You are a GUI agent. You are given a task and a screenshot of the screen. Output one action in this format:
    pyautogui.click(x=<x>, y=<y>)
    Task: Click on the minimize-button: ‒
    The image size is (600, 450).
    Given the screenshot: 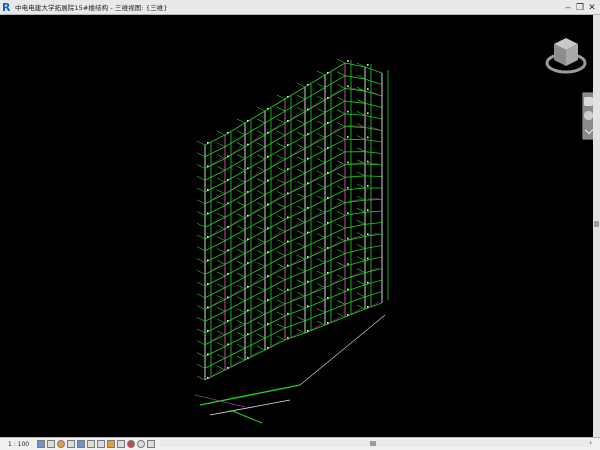 What is the action you would take?
    pyautogui.click(x=568, y=8)
    